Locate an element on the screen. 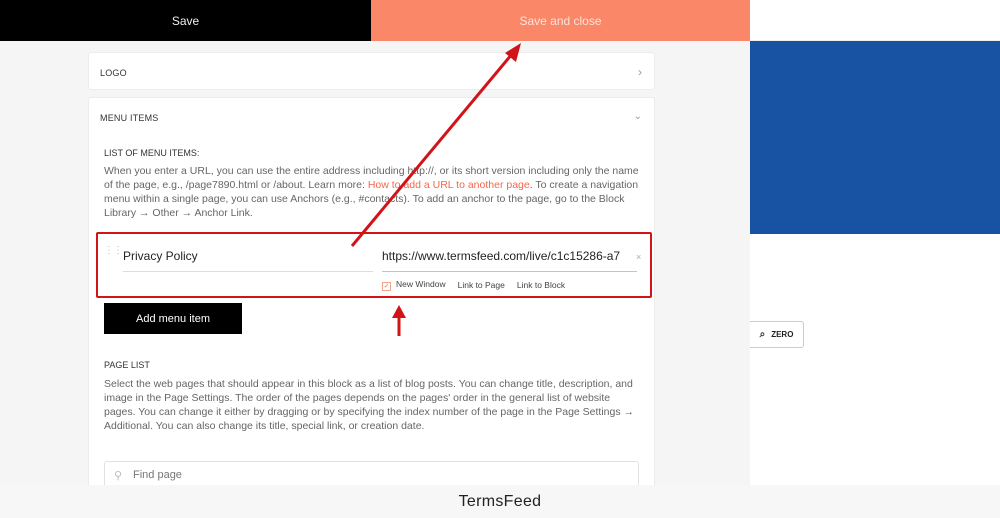  new-window-label: New Window is located at coordinates (421, 284).